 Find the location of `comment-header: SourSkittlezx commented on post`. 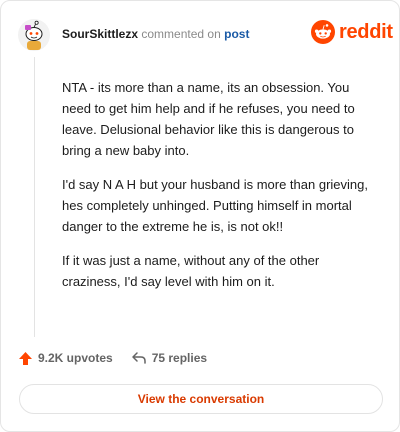

comment-header: SourSkittlezx commented on post is located at coordinates (155, 34).